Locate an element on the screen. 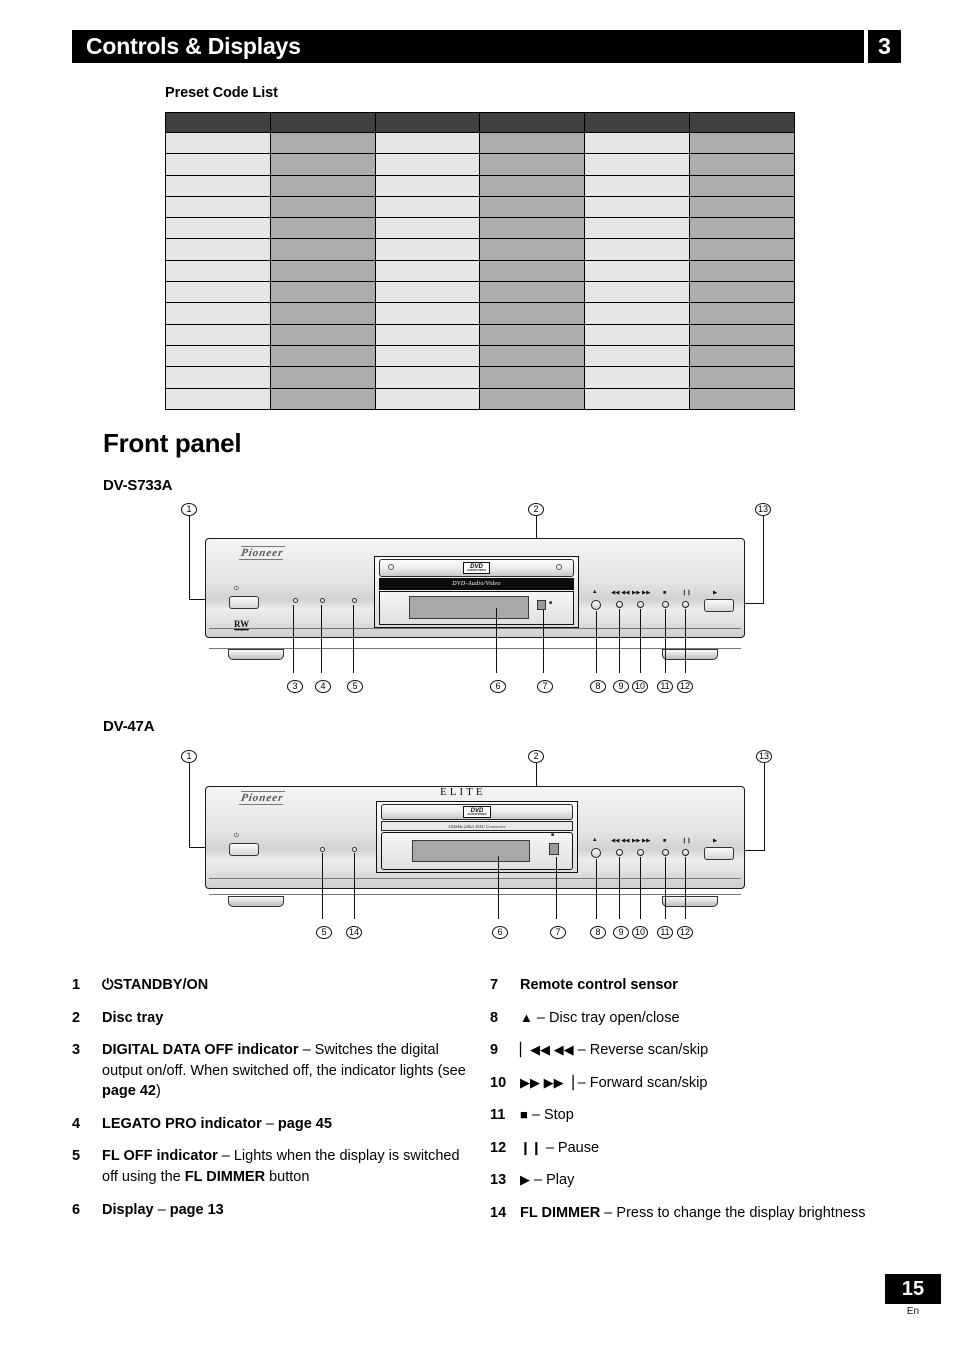 The image size is (954, 1348). reference-item: 4 LEGATO PRO indicator – page 45 is located at coordinates (271, 1124).